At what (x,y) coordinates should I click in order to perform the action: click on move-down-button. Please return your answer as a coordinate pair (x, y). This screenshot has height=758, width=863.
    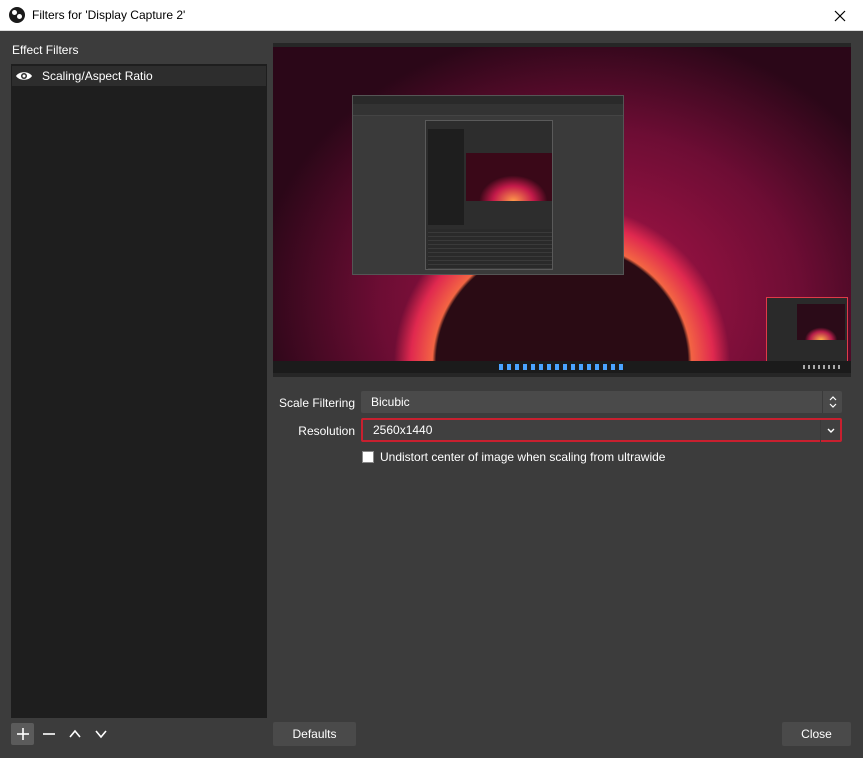
    Looking at the image, I should click on (100, 734).